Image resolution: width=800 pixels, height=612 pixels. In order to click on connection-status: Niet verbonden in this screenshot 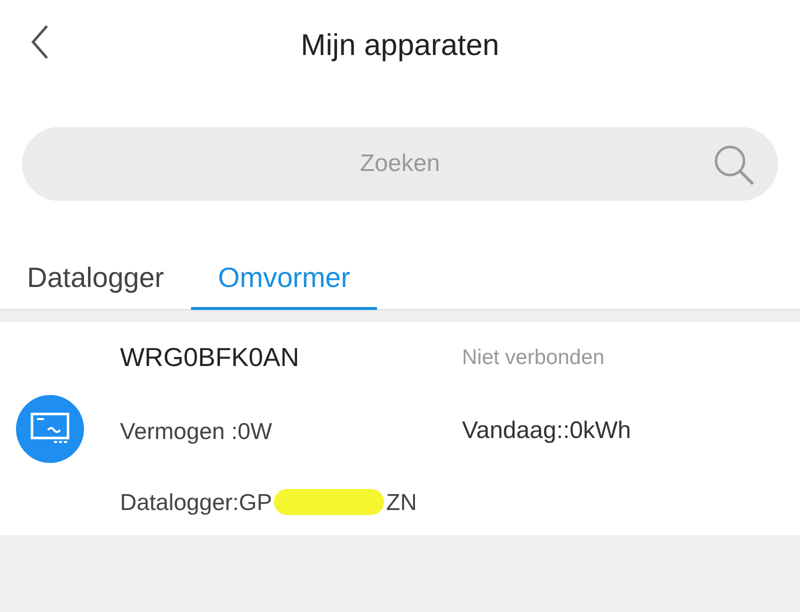, I will do `click(534, 357)`.